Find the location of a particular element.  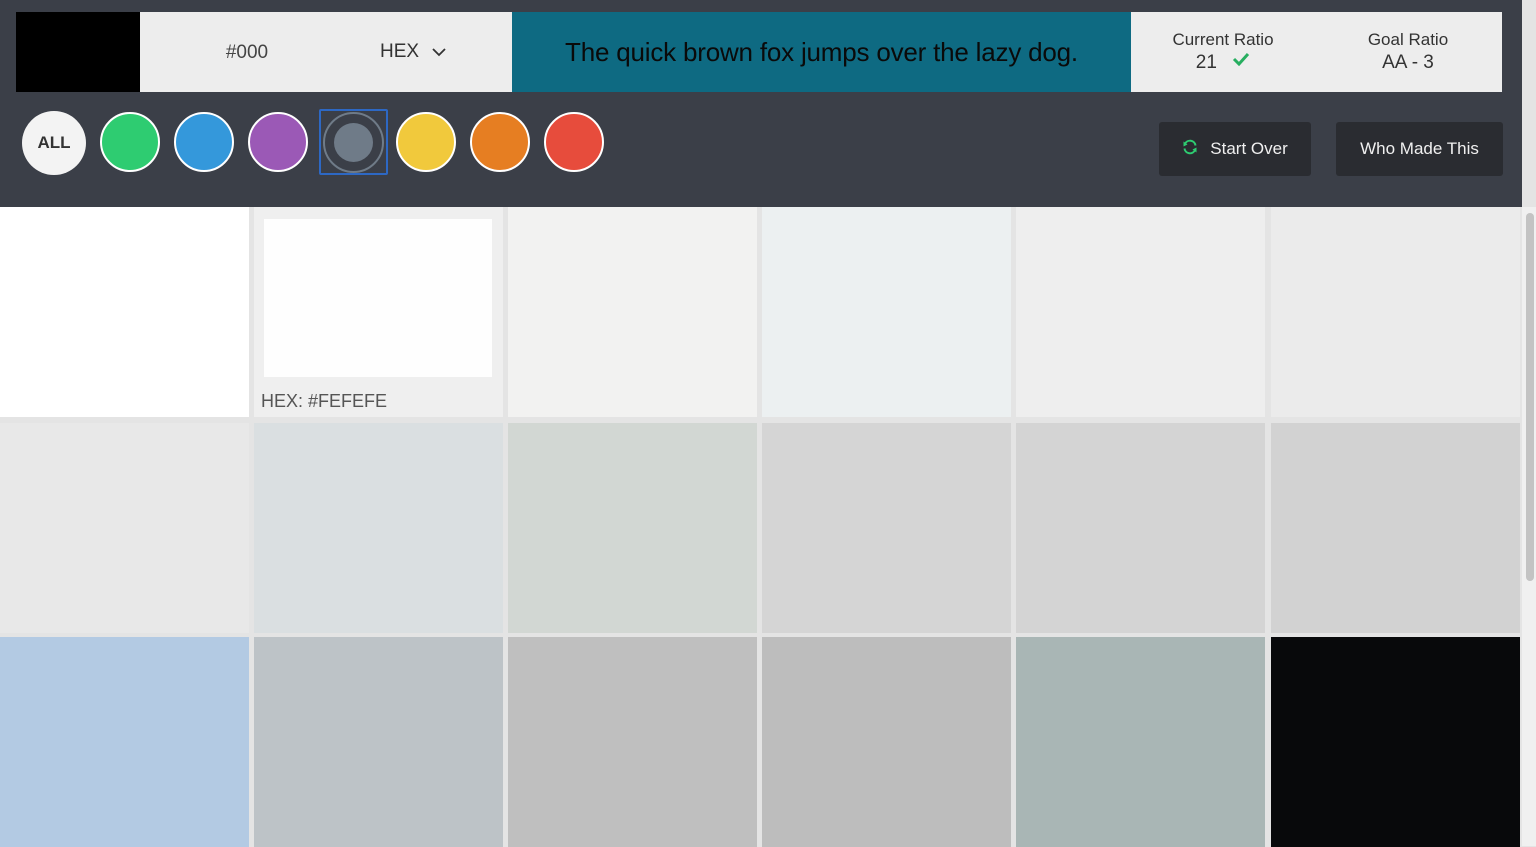

goal-ratio: Goal Ratio AA - 3 is located at coordinates (1408, 52).